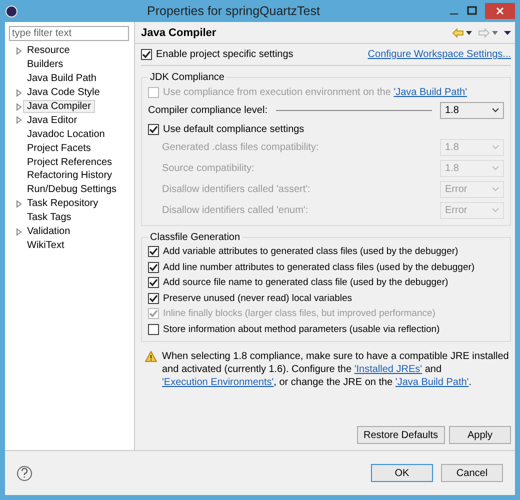 This screenshot has height=500, width=520. What do you see at coordinates (319, 267) in the screenshot?
I see `checkbox-label: Add line number attributes to generated class files (used by the debugger)` at bounding box center [319, 267].